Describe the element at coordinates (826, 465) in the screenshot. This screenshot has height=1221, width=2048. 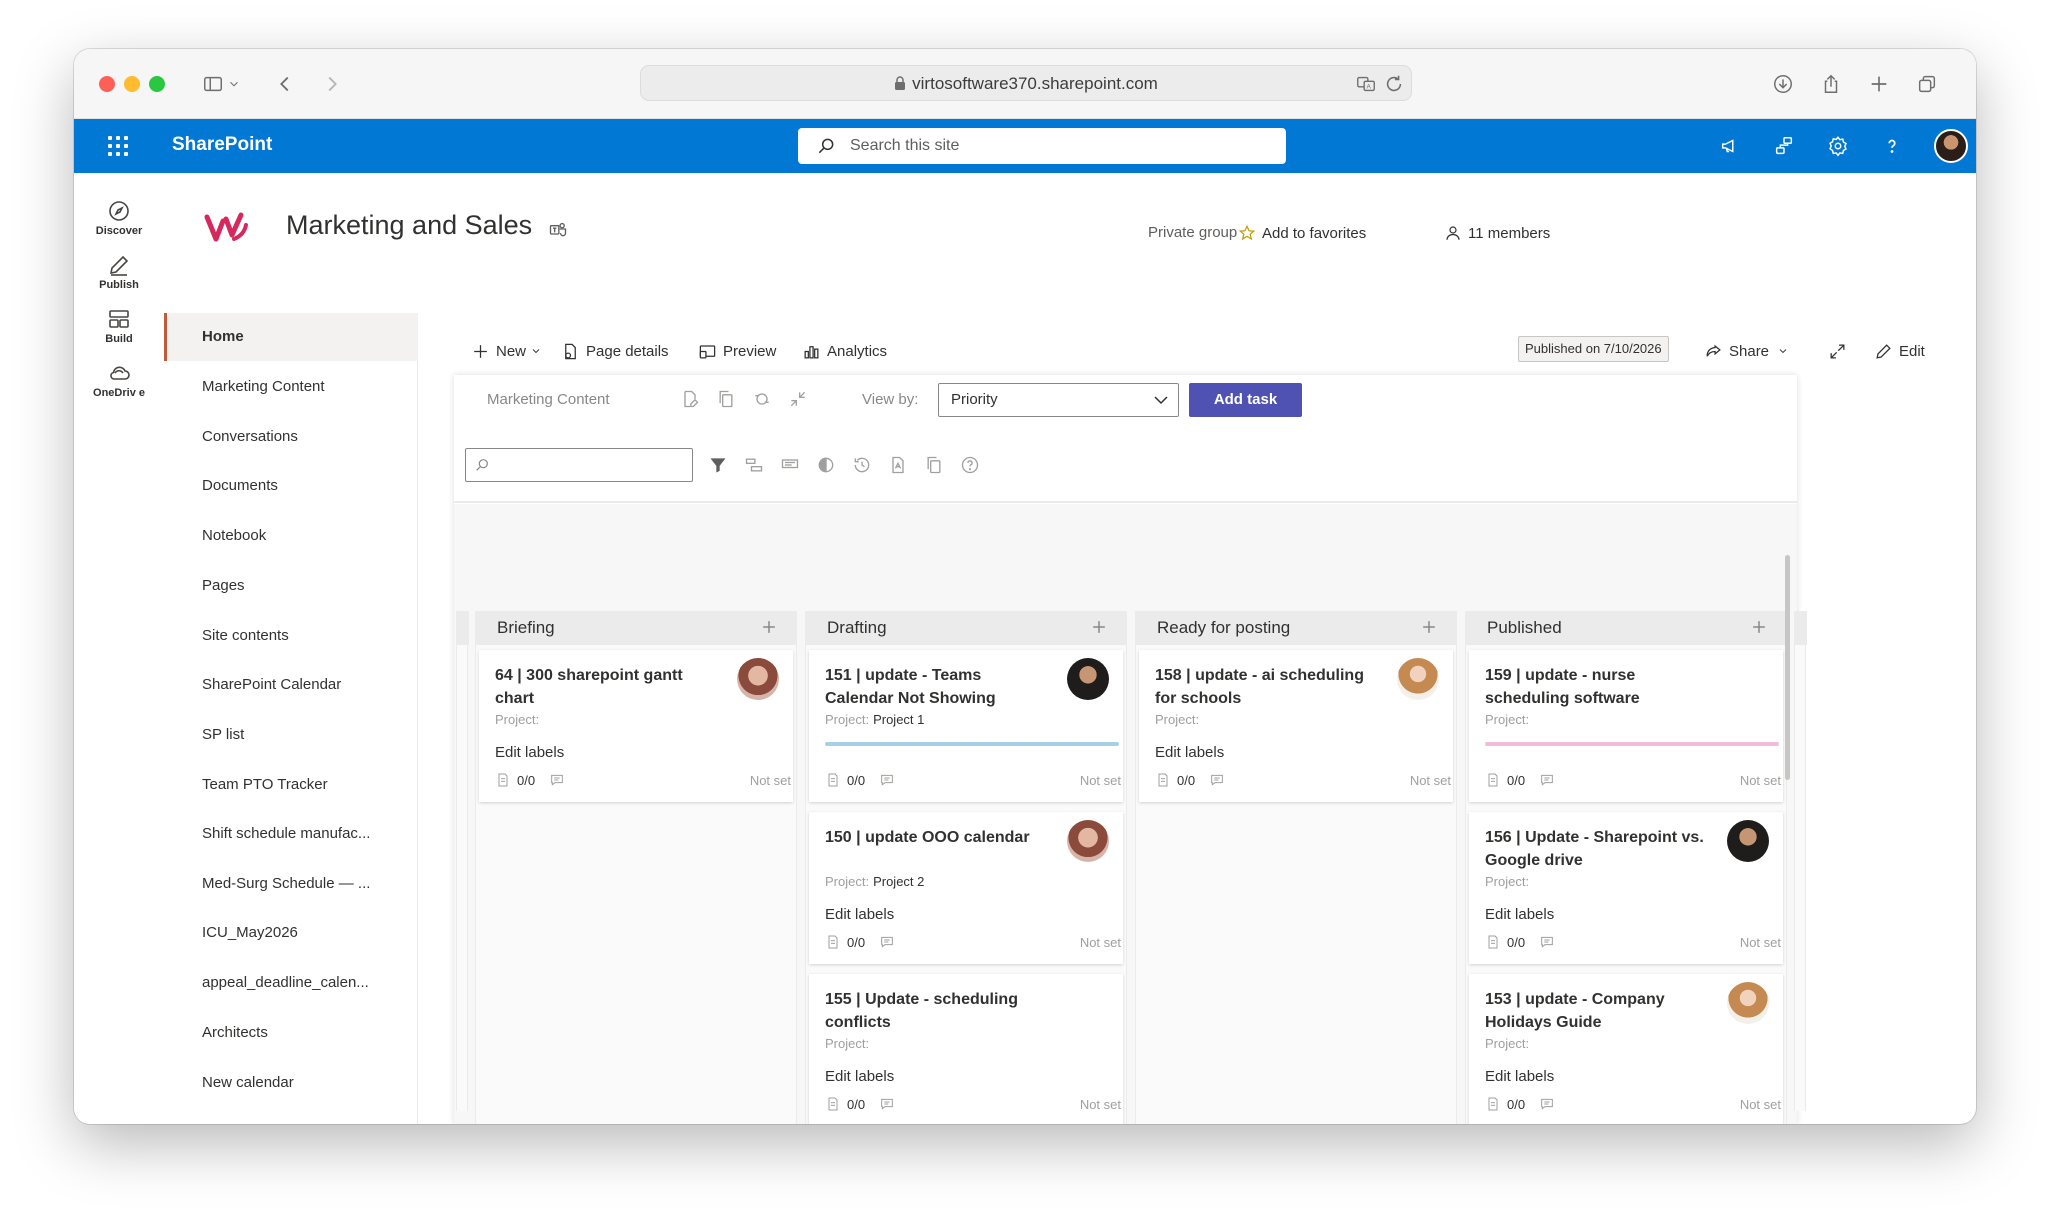
I see `color-icon` at that location.